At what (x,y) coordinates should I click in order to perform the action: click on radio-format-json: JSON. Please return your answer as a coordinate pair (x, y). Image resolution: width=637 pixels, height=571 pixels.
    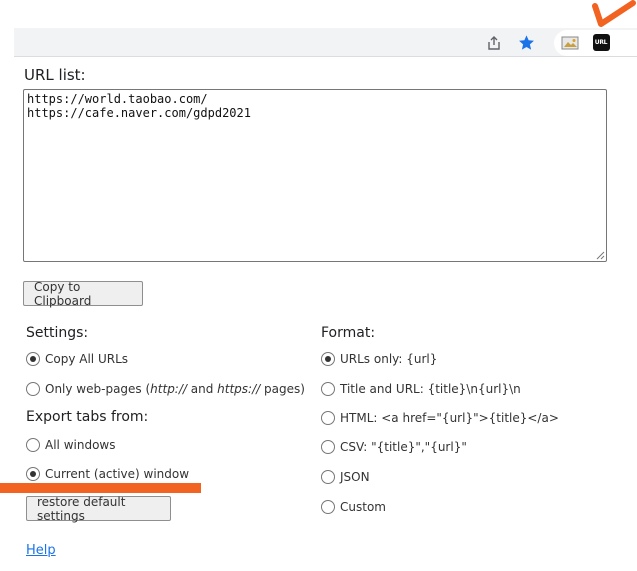
    Looking at the image, I should click on (345, 477).